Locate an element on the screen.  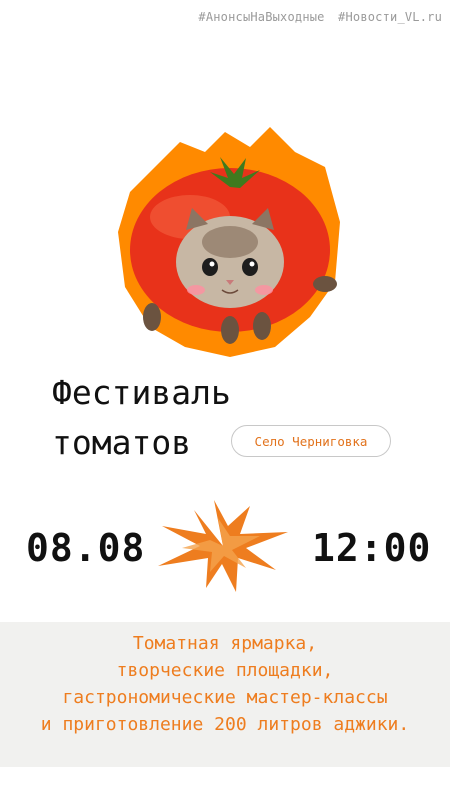
orange-star-splash-icon is located at coordinates (223, 546).